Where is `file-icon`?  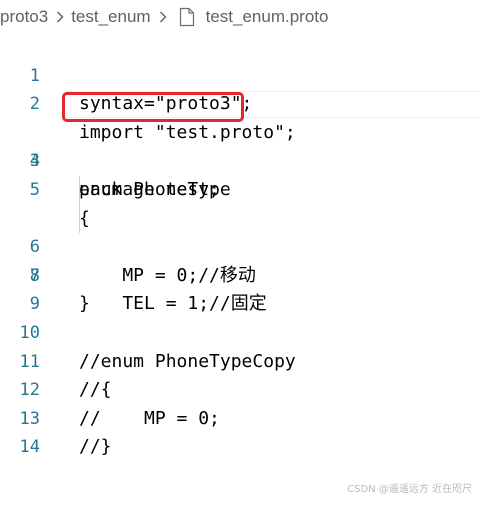
file-icon is located at coordinates (187, 17).